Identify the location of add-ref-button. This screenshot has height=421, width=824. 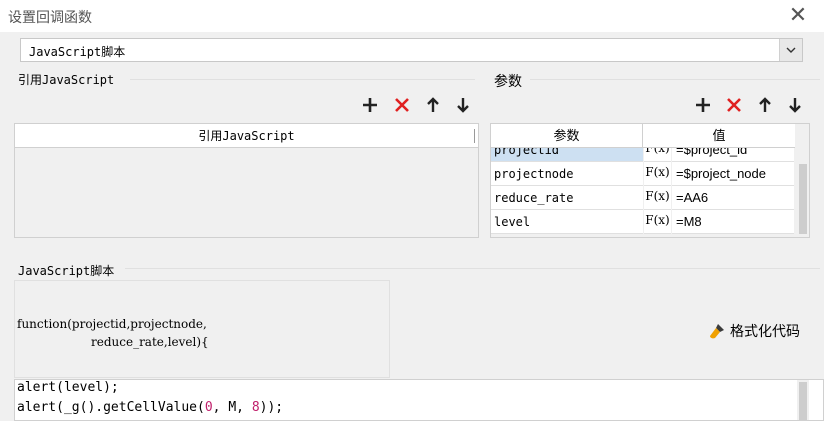
(370, 105).